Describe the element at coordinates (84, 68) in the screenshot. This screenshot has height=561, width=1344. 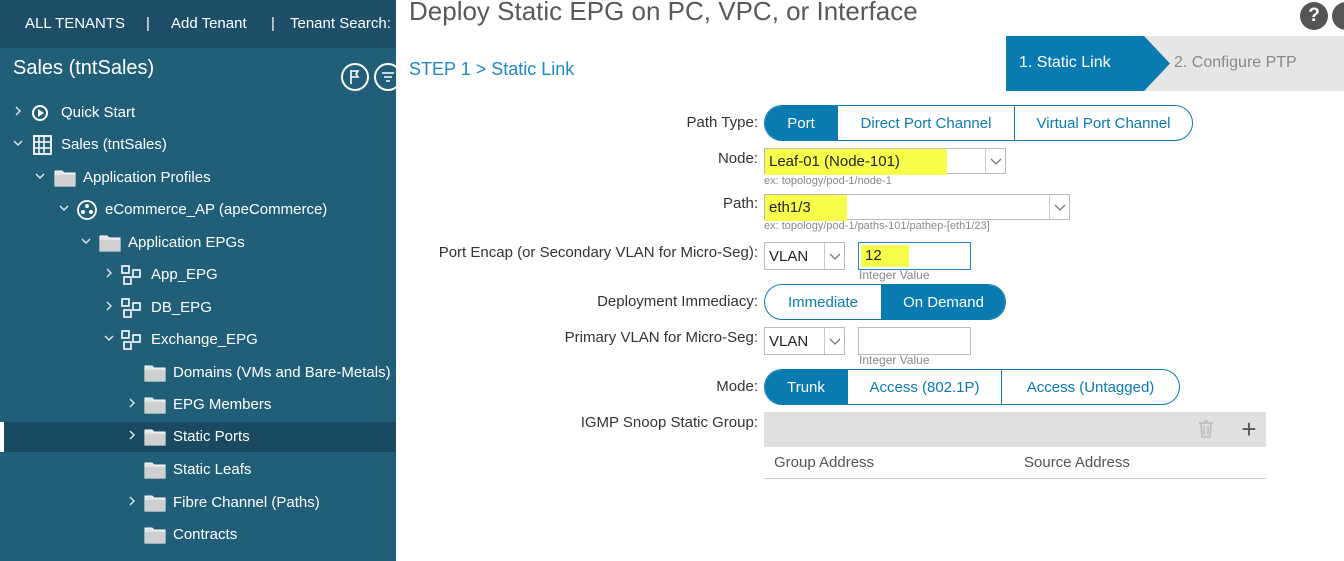
I see `tenant-title: Sales (tntSales)` at that location.